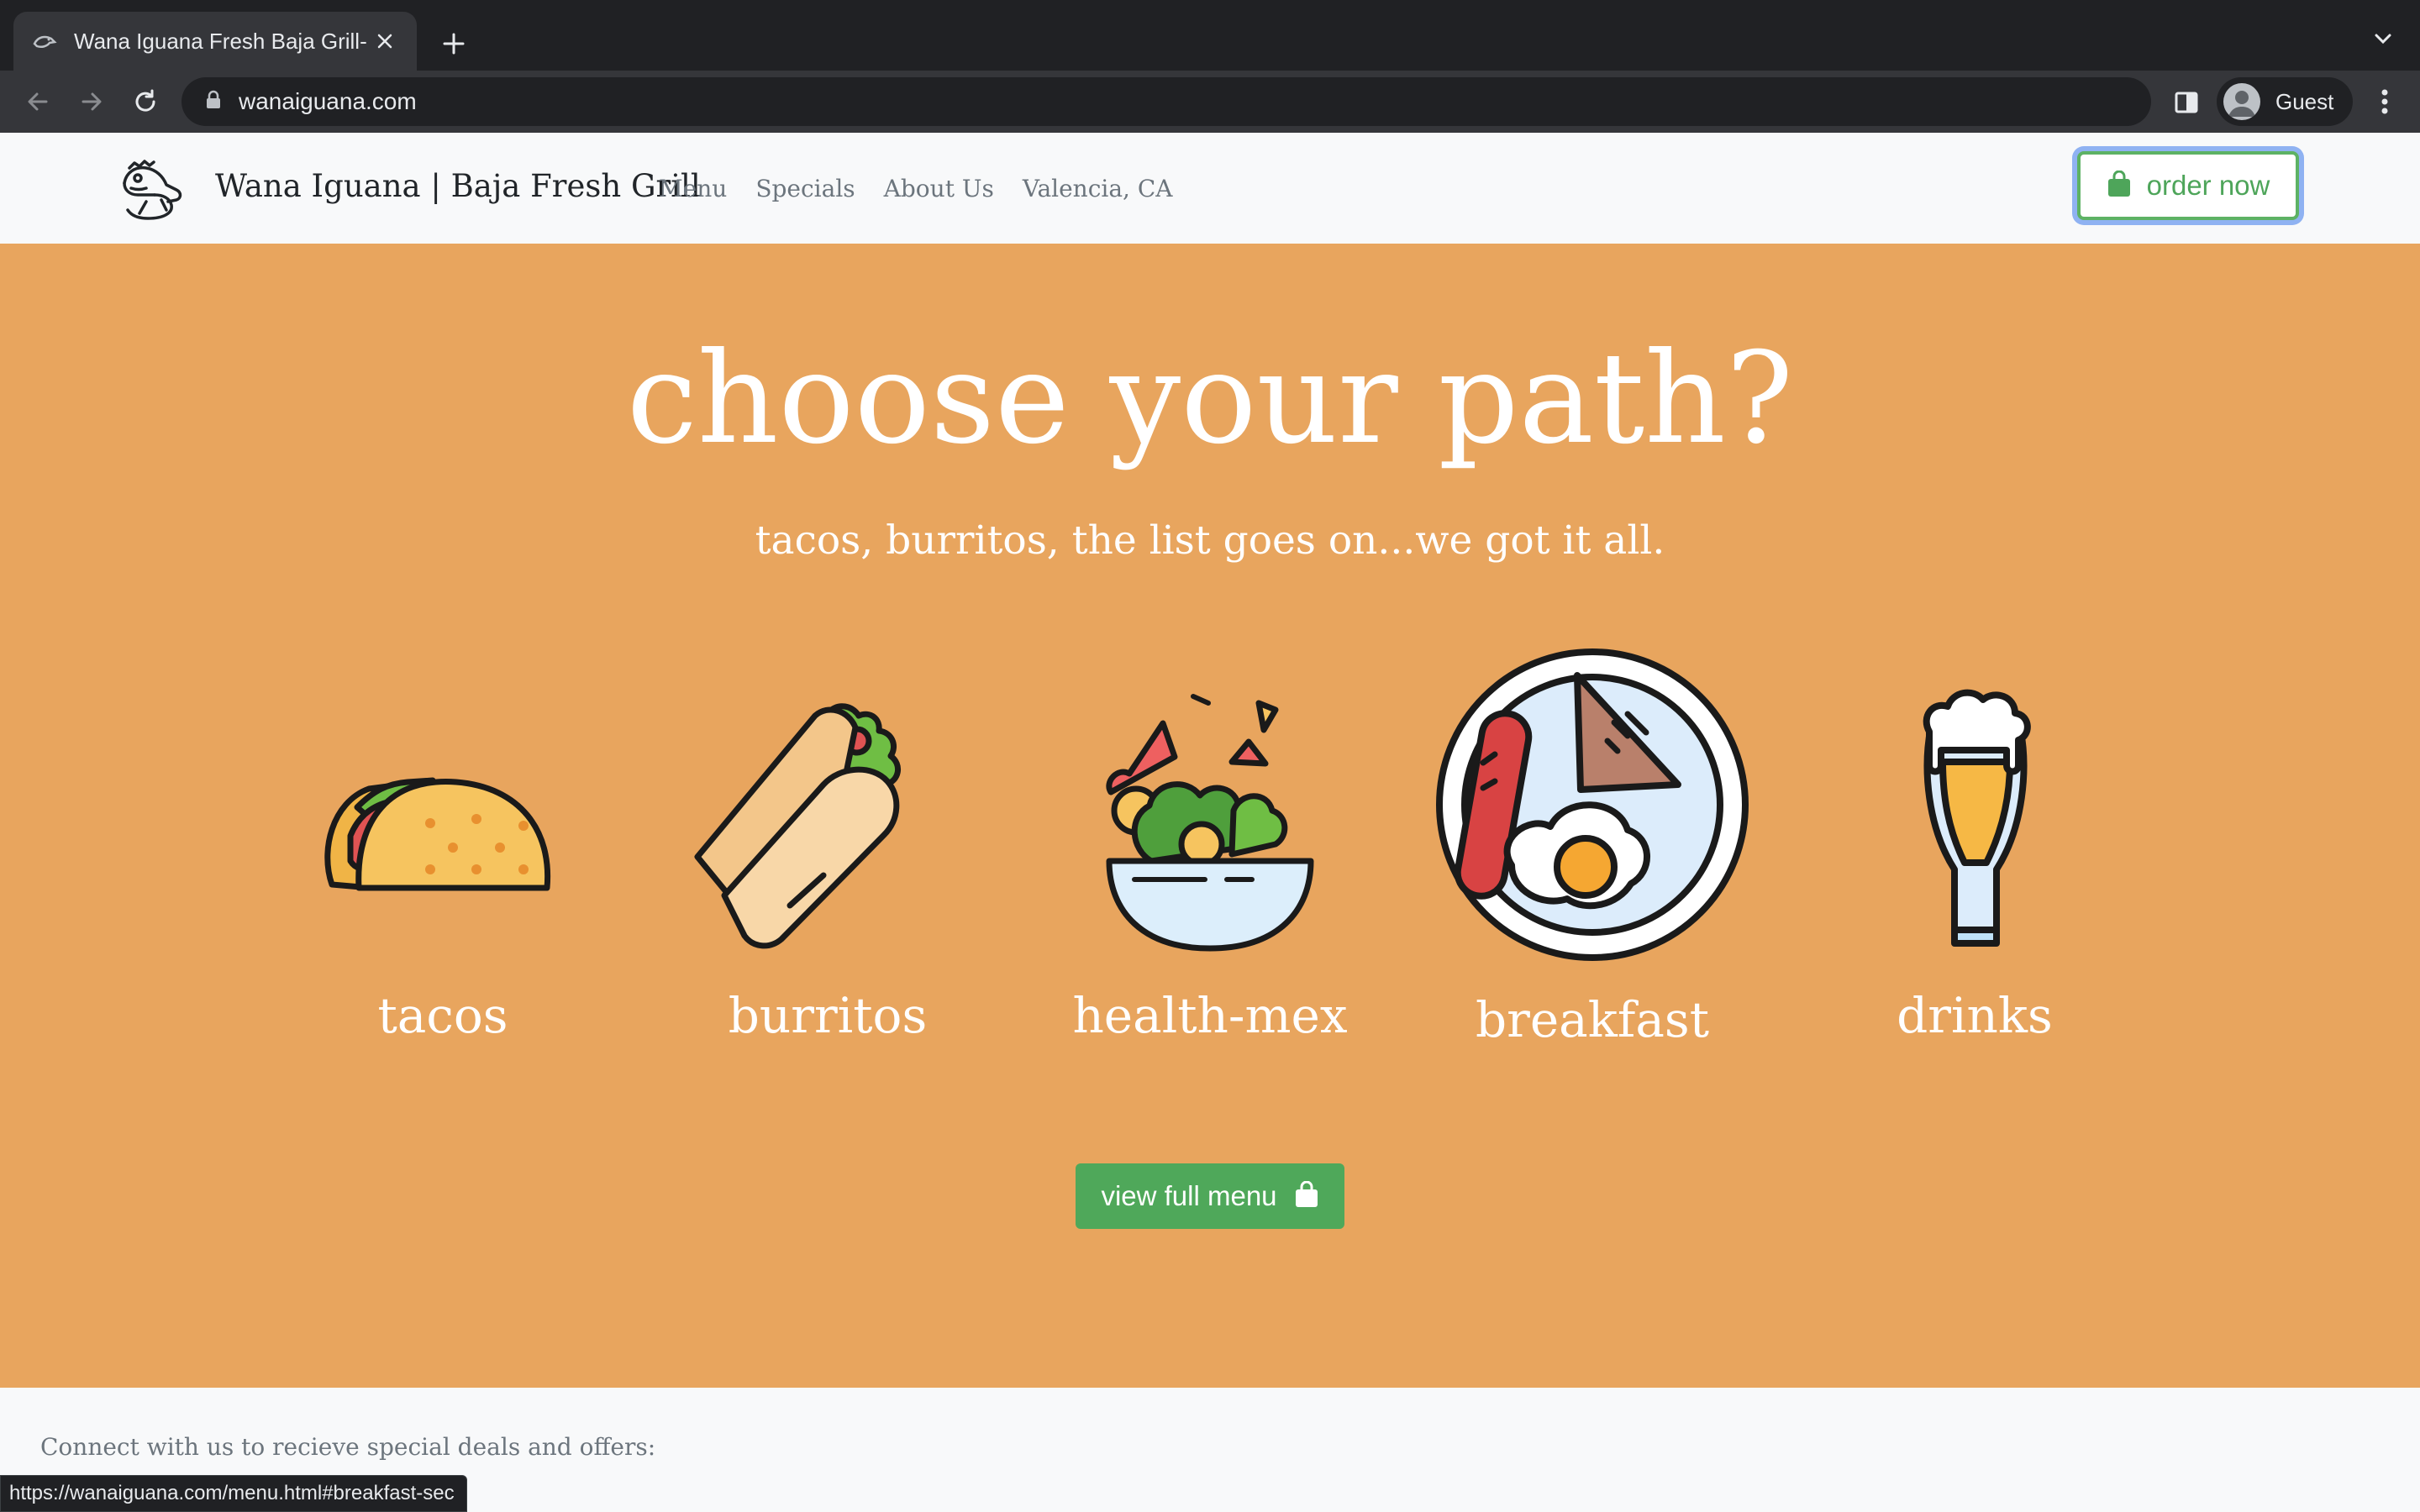 The height and width of the screenshot is (1512, 2420). Describe the element at coordinates (1210, 399) in the screenshot. I see `hero-title: choose your path?` at that location.